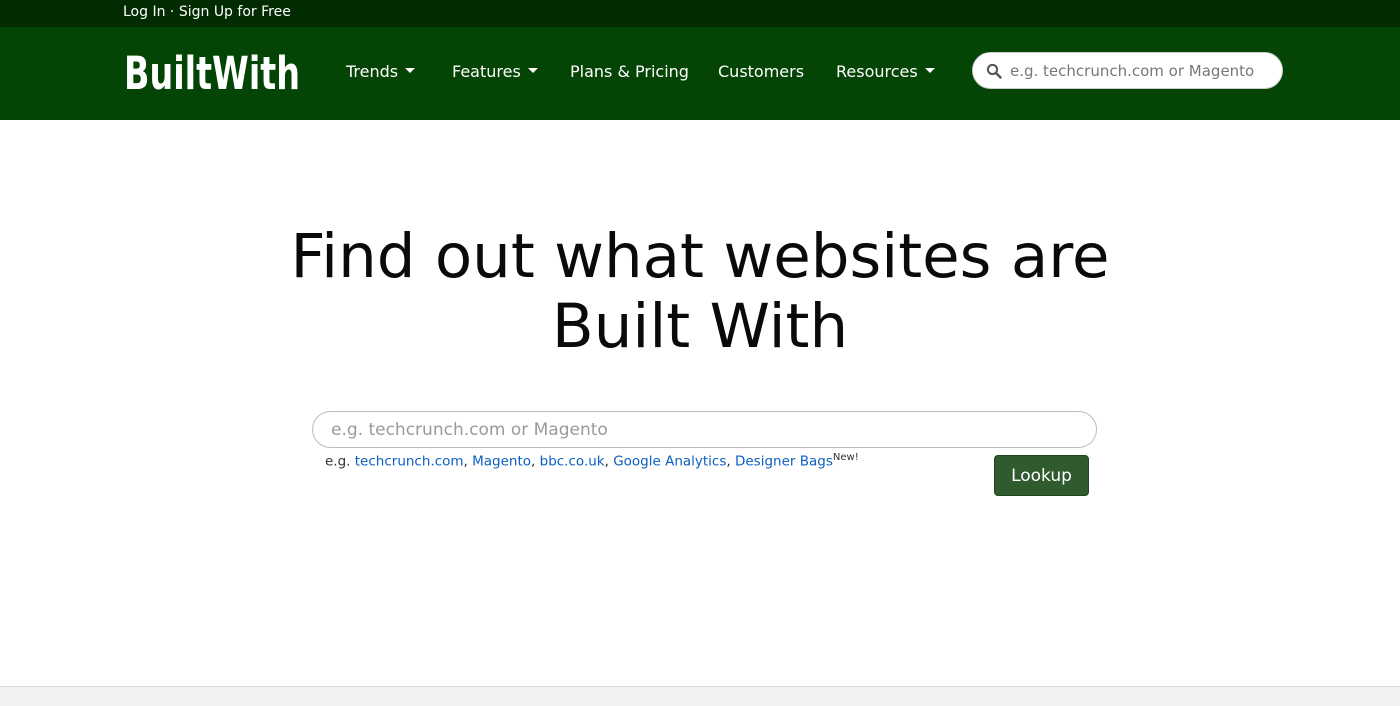  Describe the element at coordinates (784, 462) in the screenshot. I see `example-link-designer-bags: Designer Bags` at that location.